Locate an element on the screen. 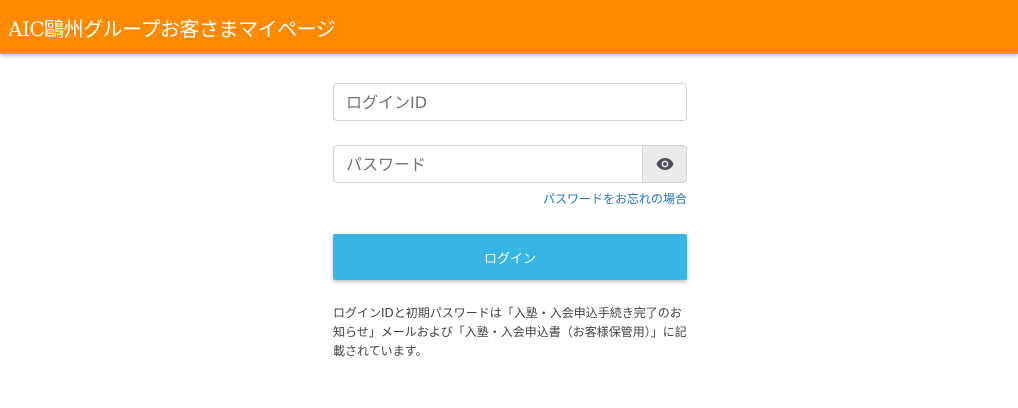 The height and width of the screenshot is (408, 1018). eye-icon is located at coordinates (664, 164).